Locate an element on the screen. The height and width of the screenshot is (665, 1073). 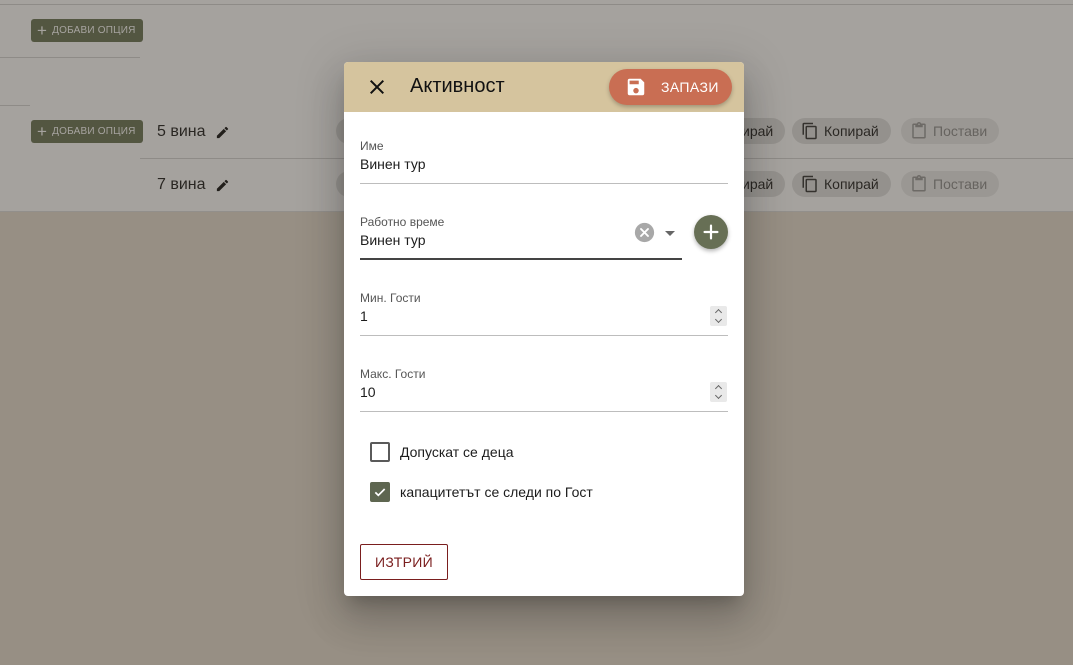
delete-button: ИЗТРИЙ is located at coordinates (404, 562).